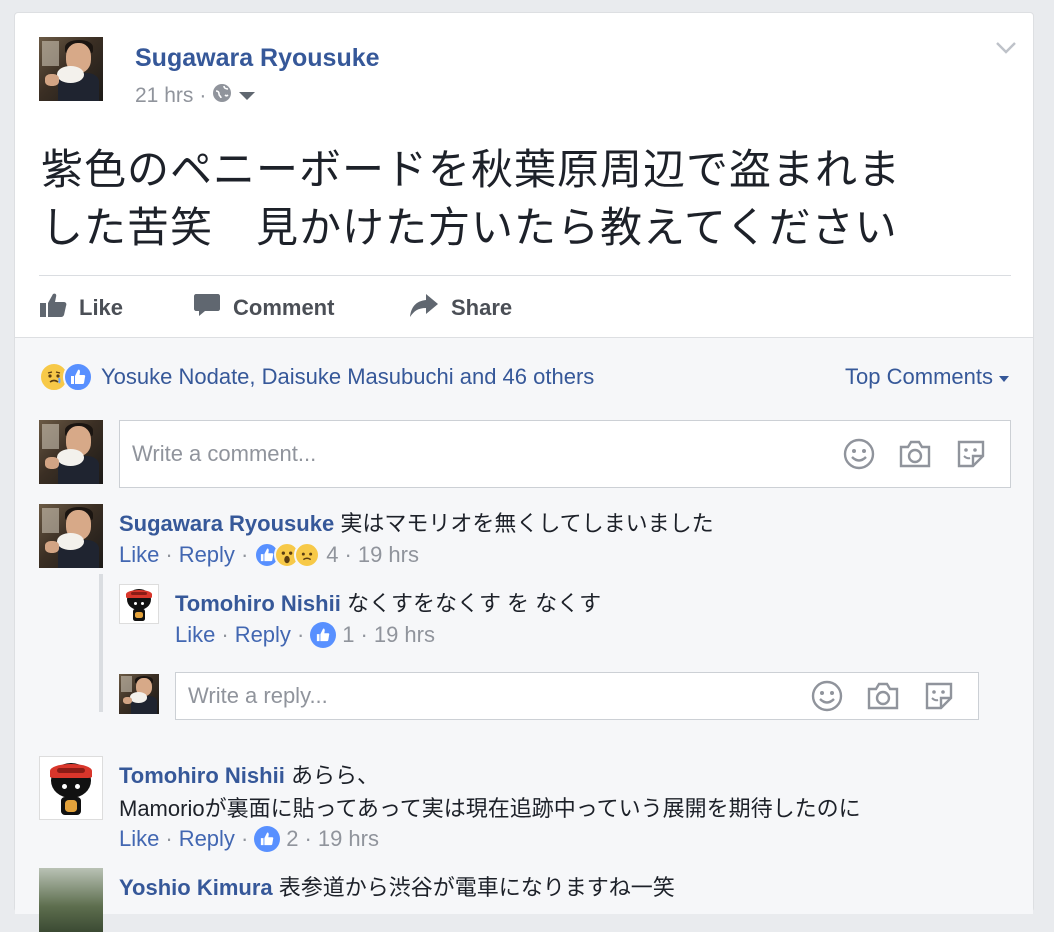 This screenshot has width=1054, height=932. Describe the element at coordinates (476, 887) in the screenshot. I see `comment-body: 表参道から渋谷が電車になりますね一笑` at that location.